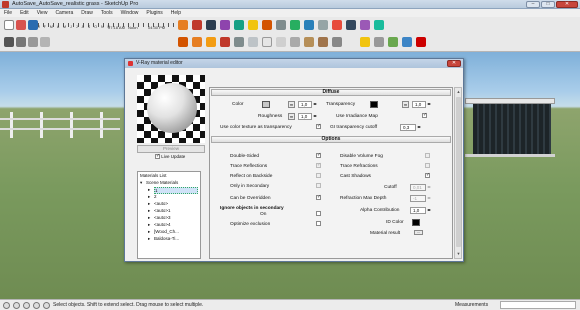  Describe the element at coordinates (323, 42) in the screenshot. I see `textured-style-icon` at that location.